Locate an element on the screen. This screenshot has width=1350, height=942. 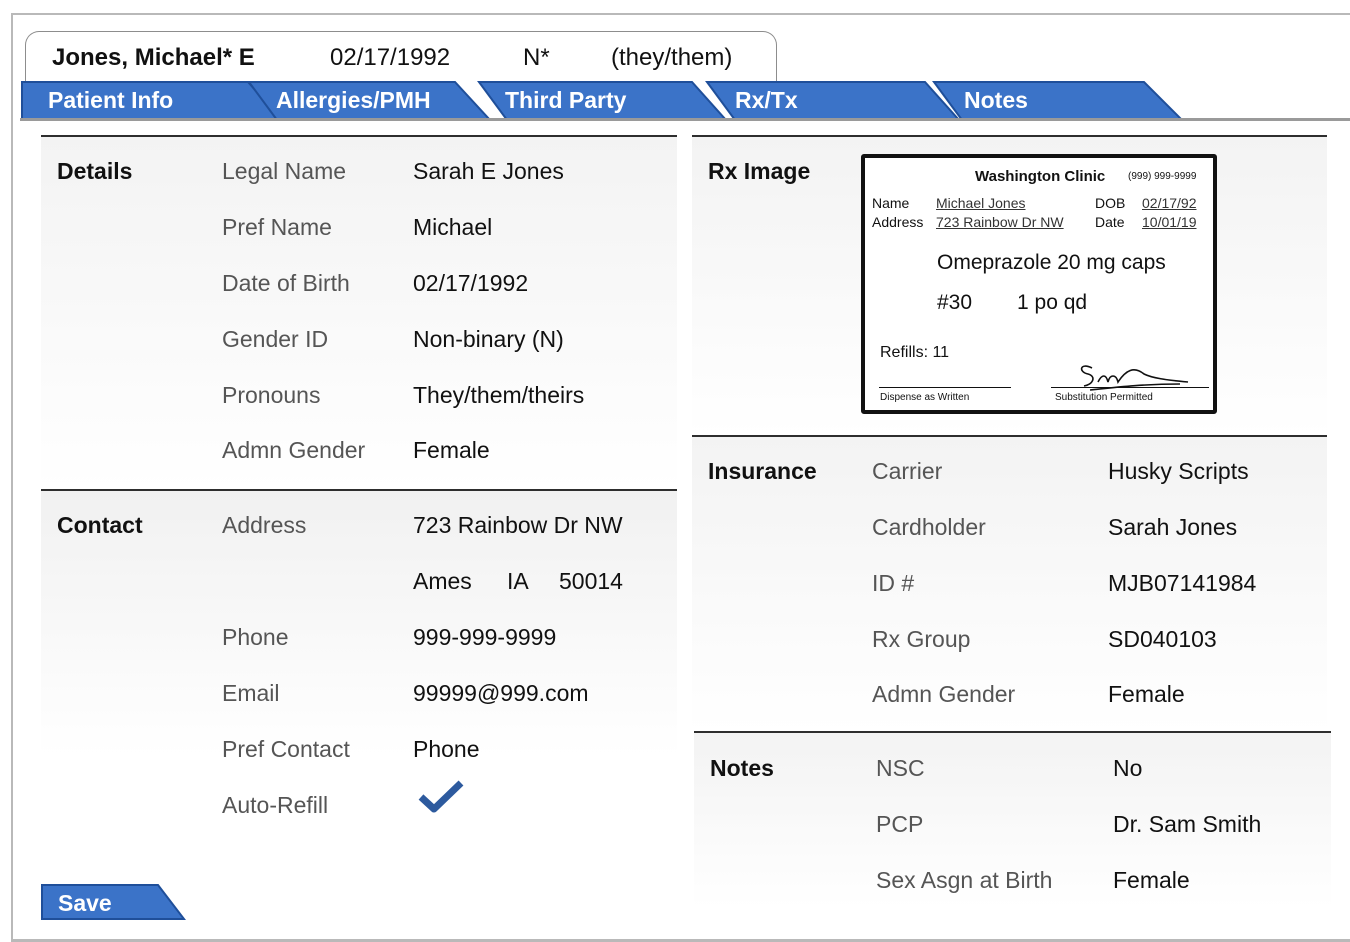
admn-gender-label: Admn Gender is located at coordinates (294, 450).